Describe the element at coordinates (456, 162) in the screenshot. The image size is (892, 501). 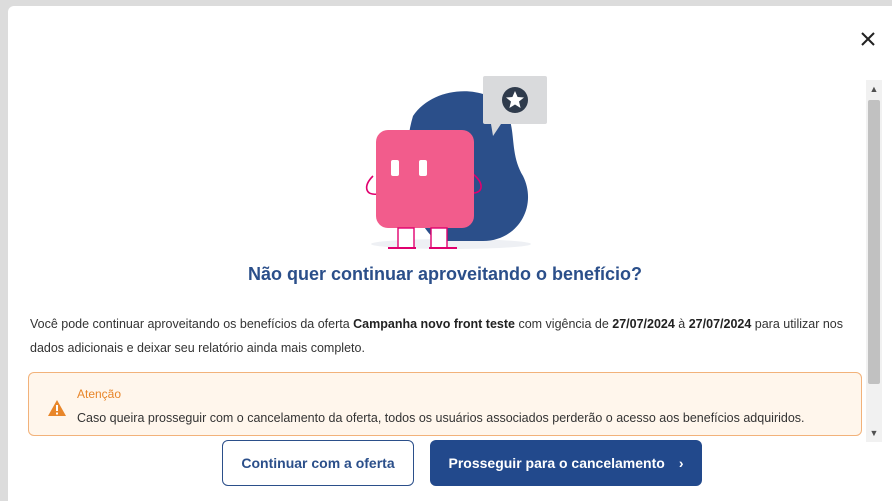
I see `mascot-illustration` at that location.